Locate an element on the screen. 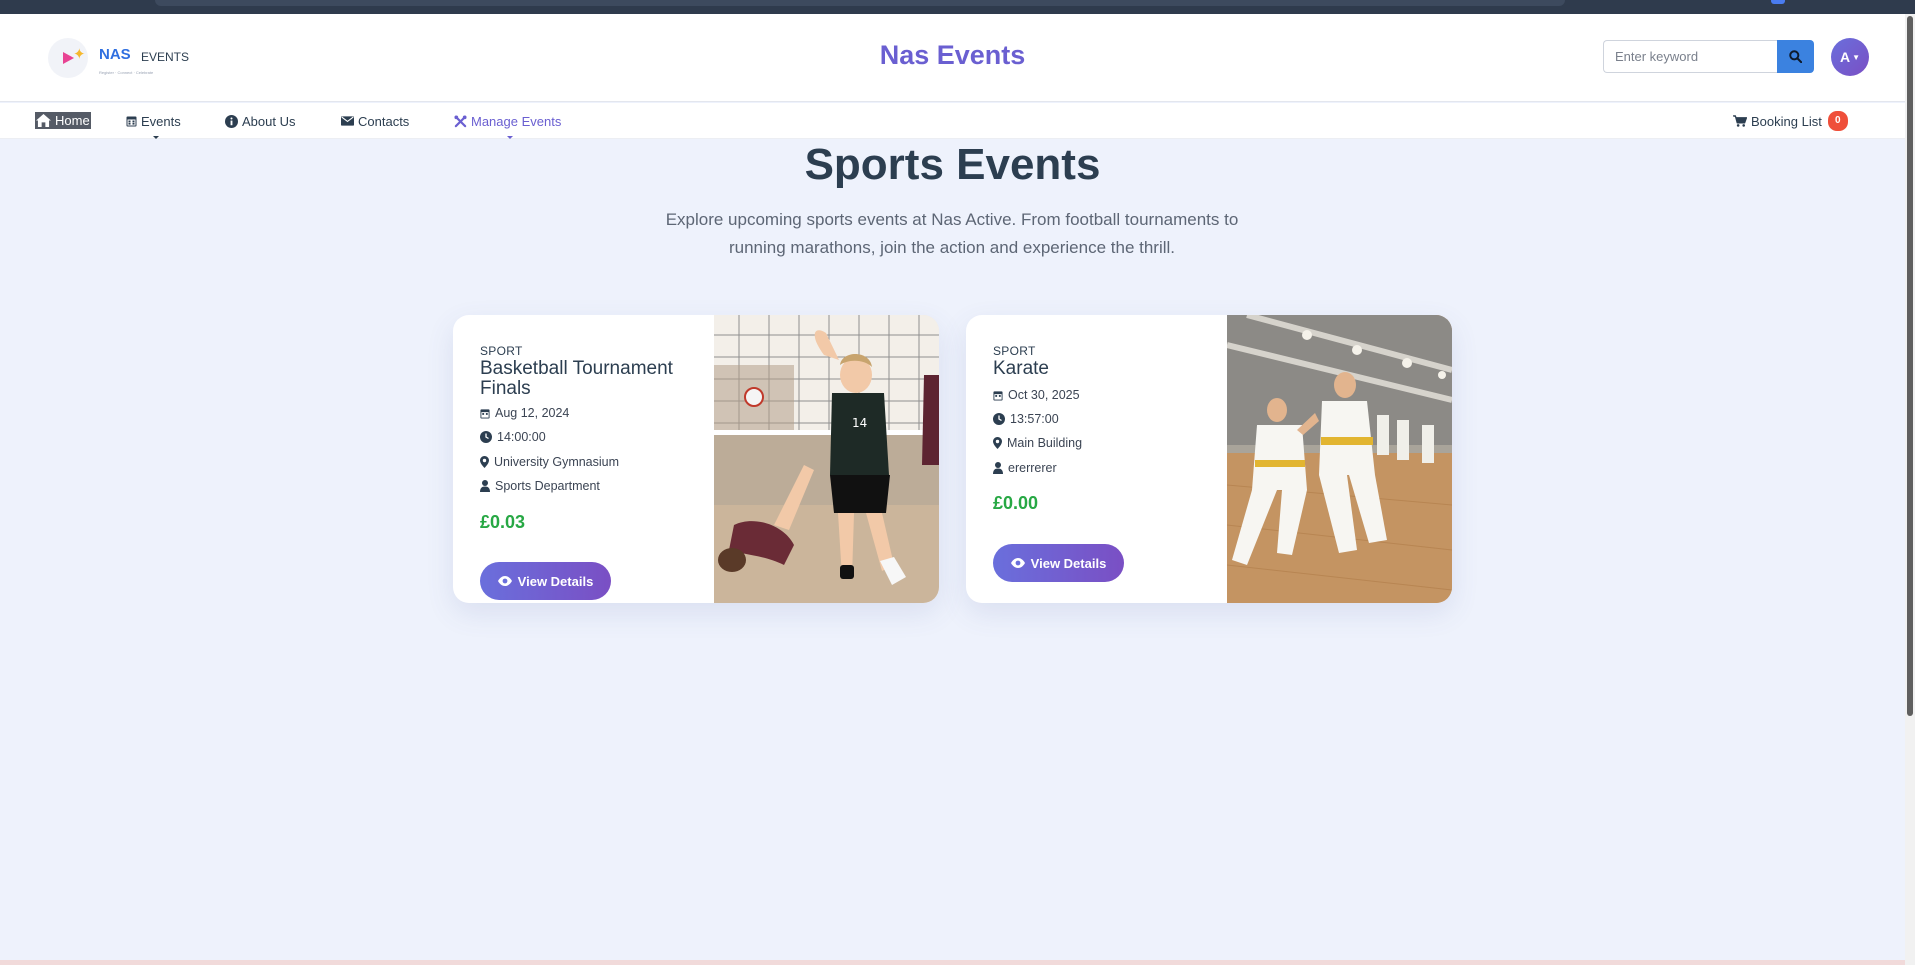 The height and width of the screenshot is (965, 1915). event-time: 13:57:00 is located at coordinates (1026, 419).